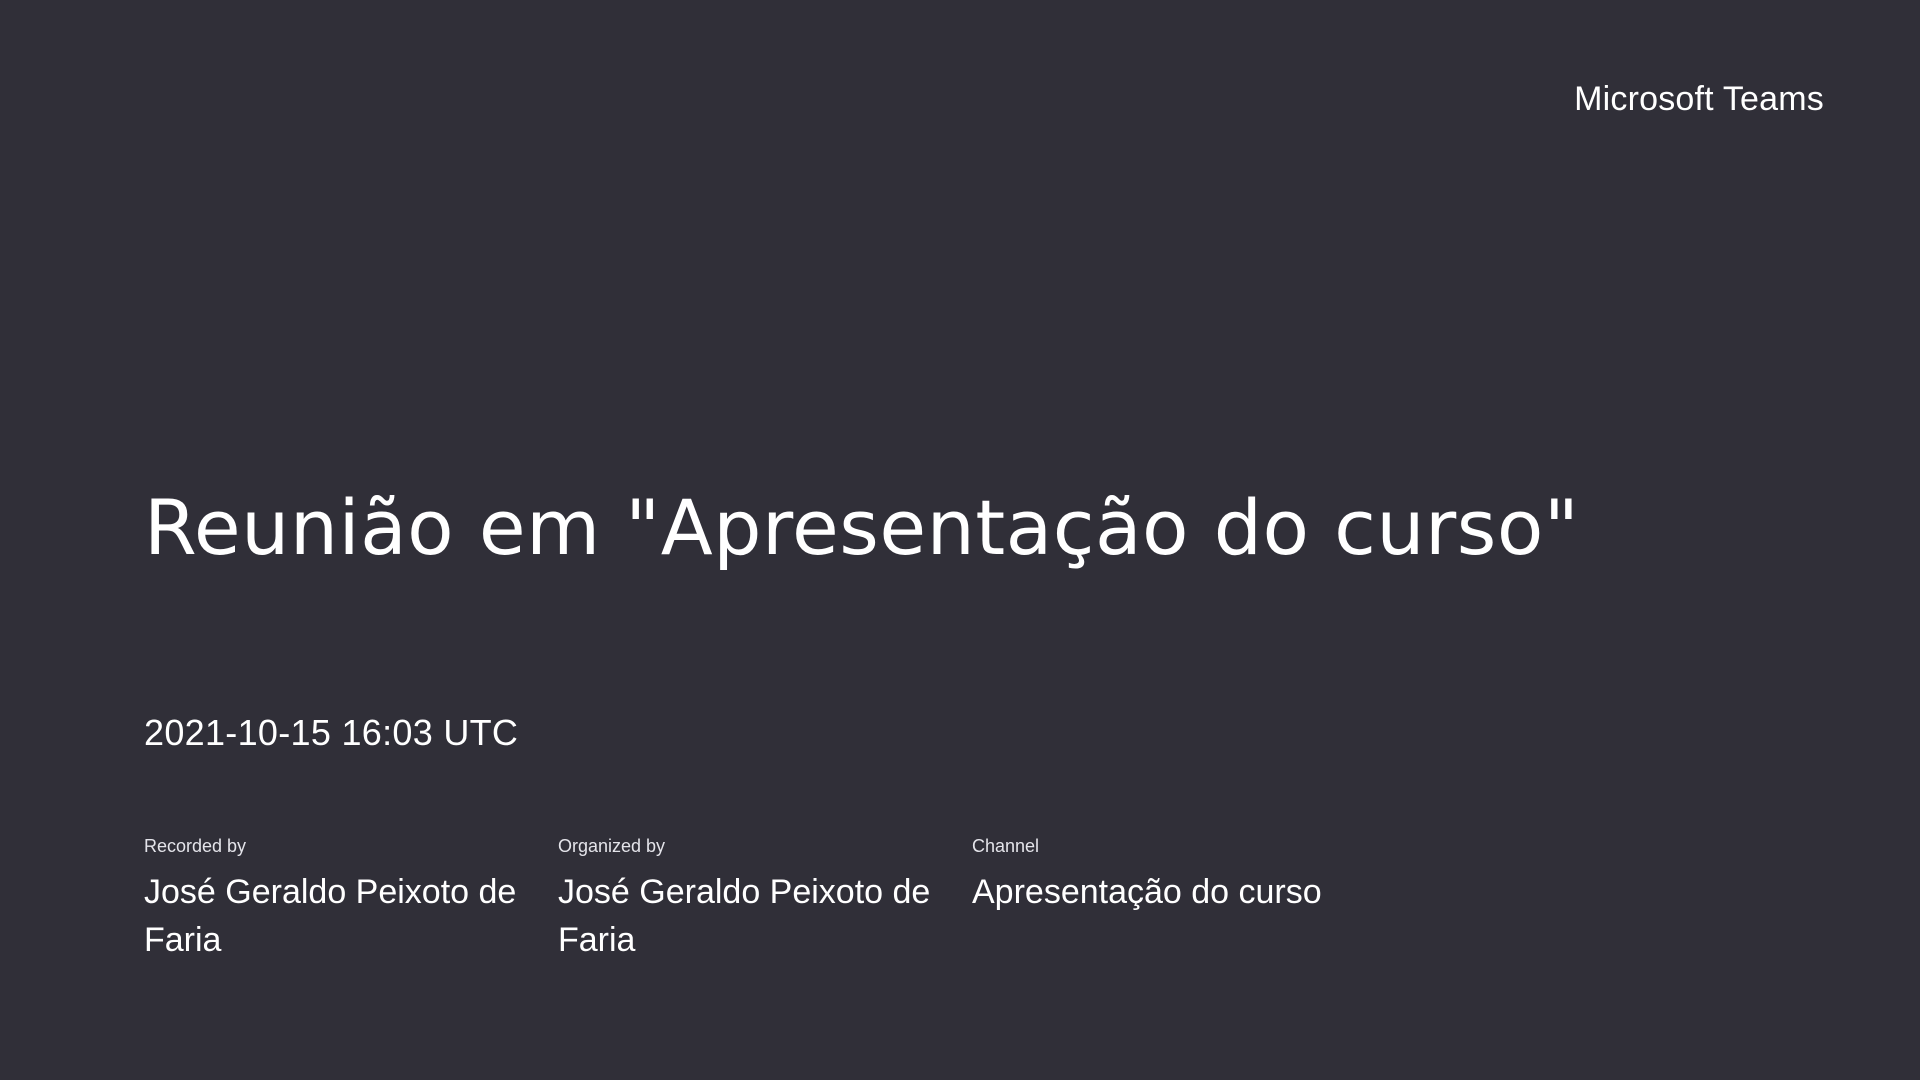 This screenshot has width=1920, height=1080. What do you see at coordinates (612, 846) in the screenshot?
I see `organized-by-label: Organized by` at bounding box center [612, 846].